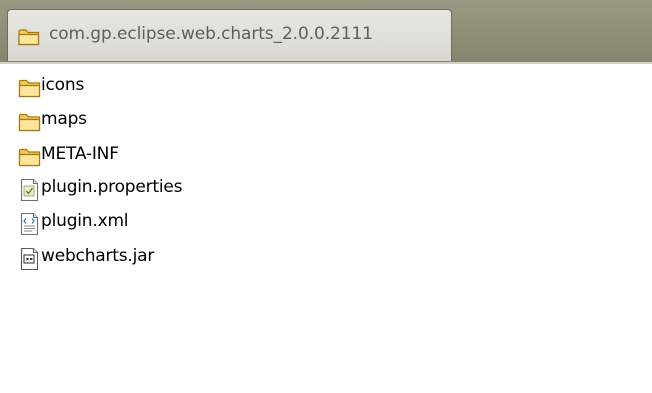 This screenshot has width=652, height=393. Describe the element at coordinates (178, 223) in the screenshot. I see `list-item-plugin-xml: plugin.xml` at that location.